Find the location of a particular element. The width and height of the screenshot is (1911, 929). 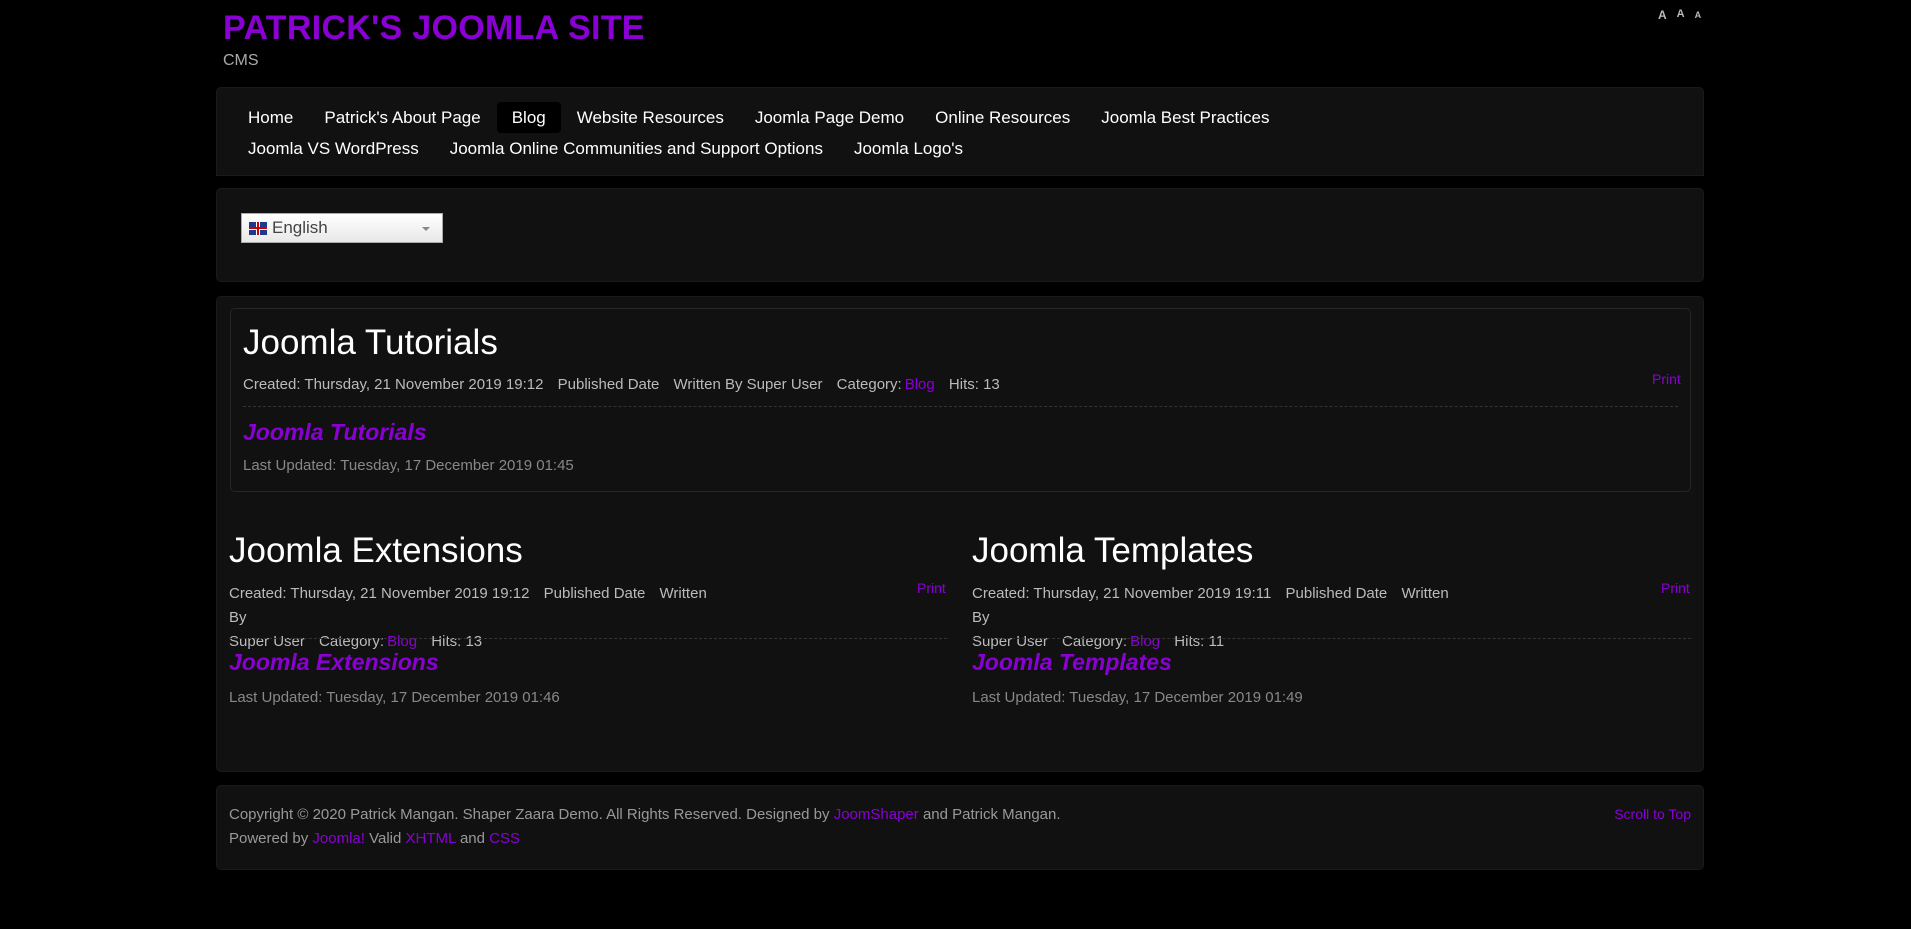

article-title: Joomla Extensions is located at coordinates (376, 550).